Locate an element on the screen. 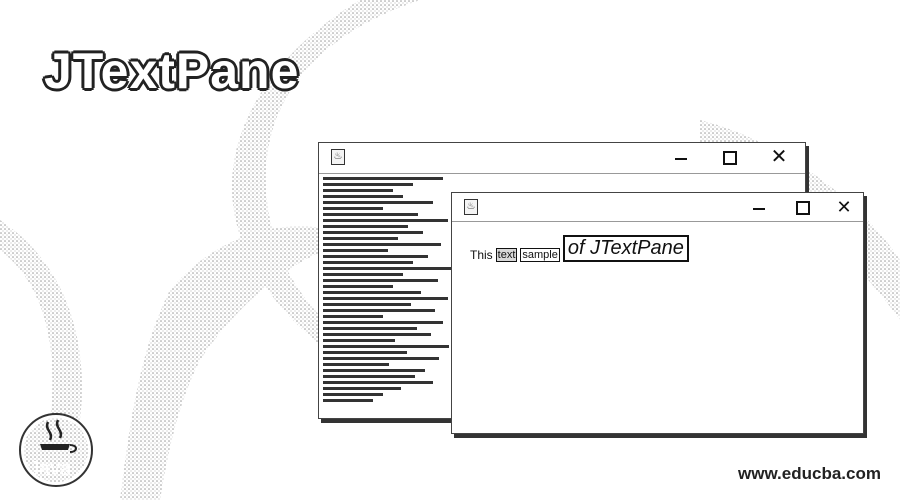 This screenshot has width=900, height=500. site-url: www.educba.com is located at coordinates (809, 473).